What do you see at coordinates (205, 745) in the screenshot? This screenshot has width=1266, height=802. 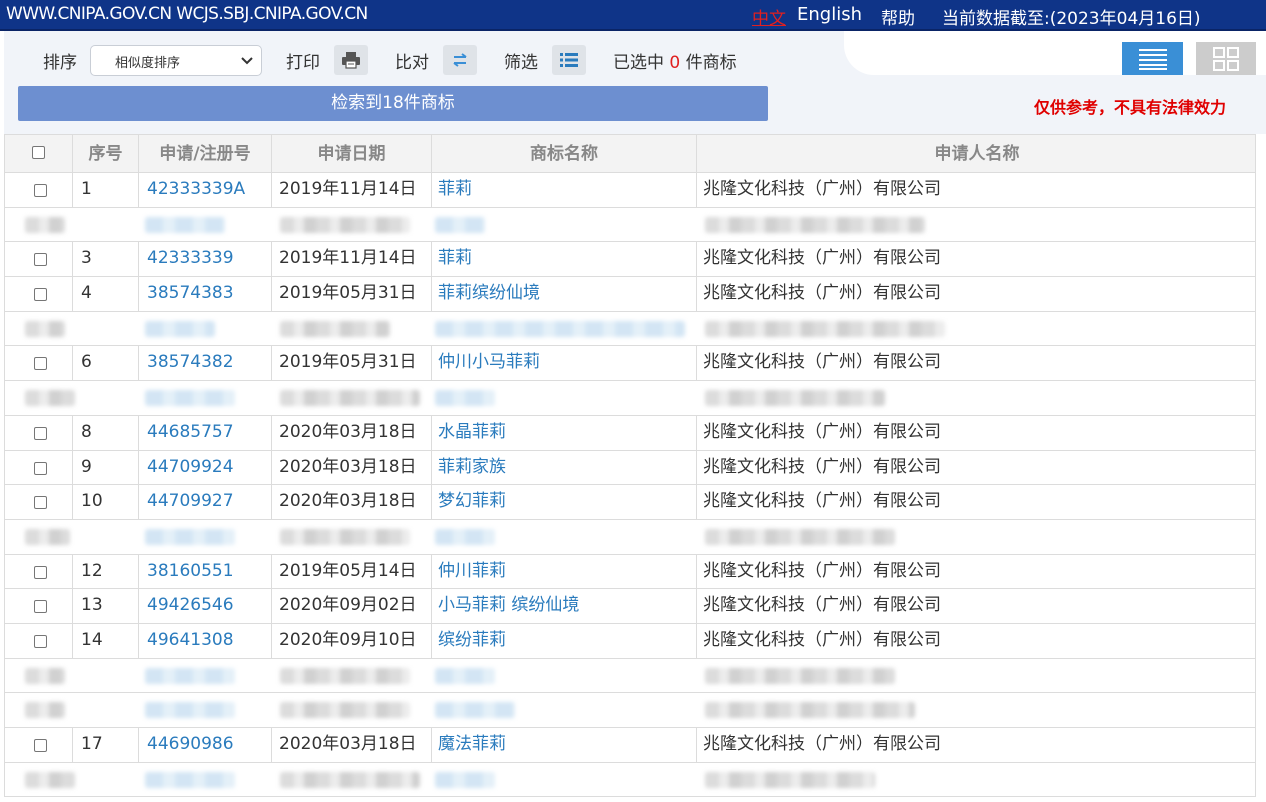 I see `row-reg-no-link: 44690986` at bounding box center [205, 745].